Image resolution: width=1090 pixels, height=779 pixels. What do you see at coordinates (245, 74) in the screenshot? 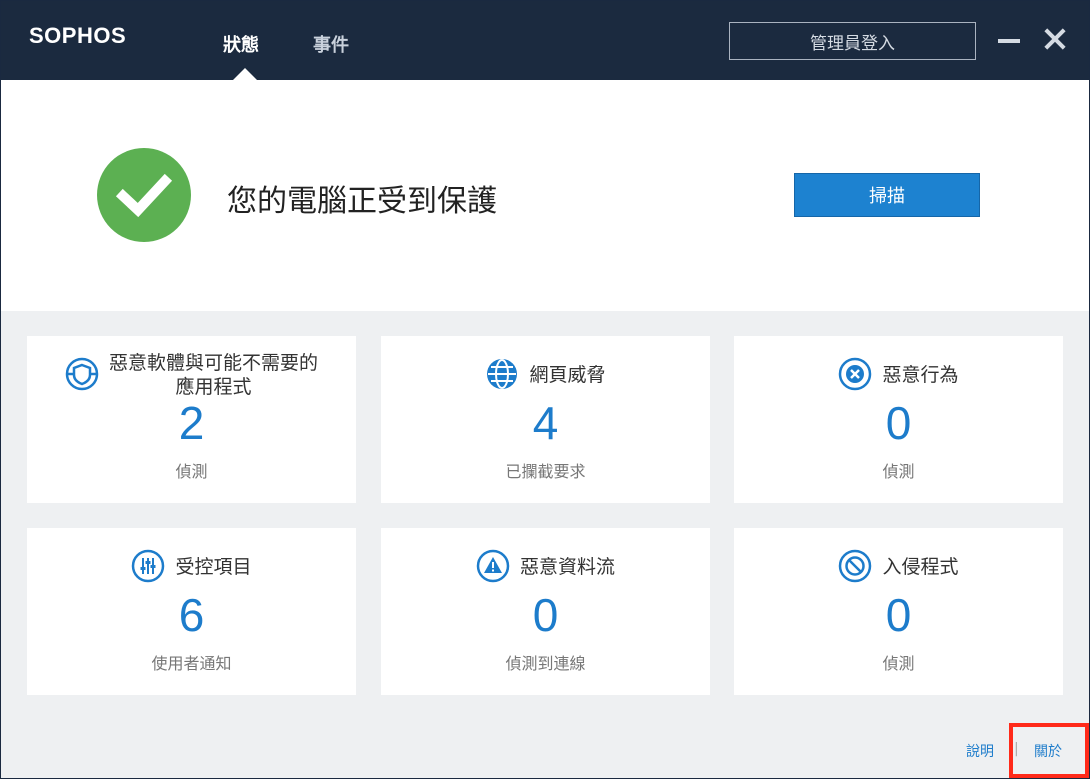
I see `active-tab-indicator` at bounding box center [245, 74].